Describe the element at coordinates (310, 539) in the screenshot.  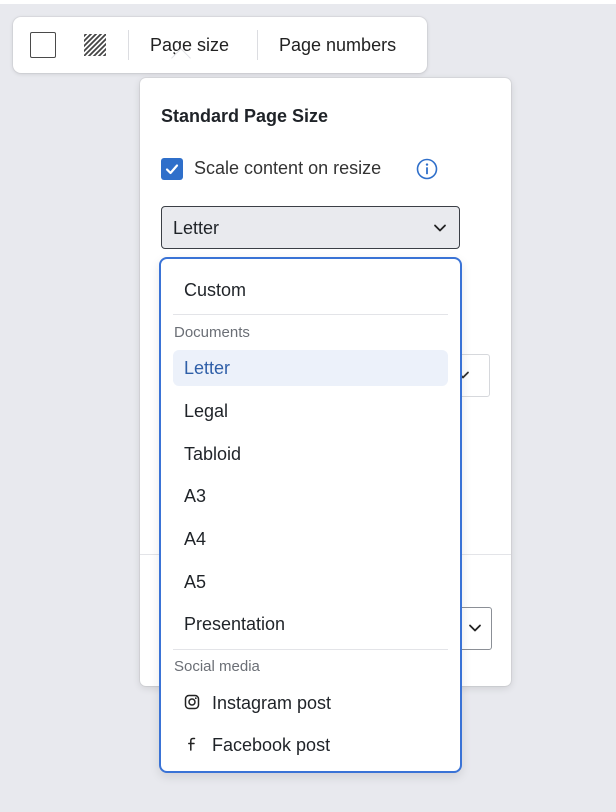
I see `option-a4: A4` at that location.